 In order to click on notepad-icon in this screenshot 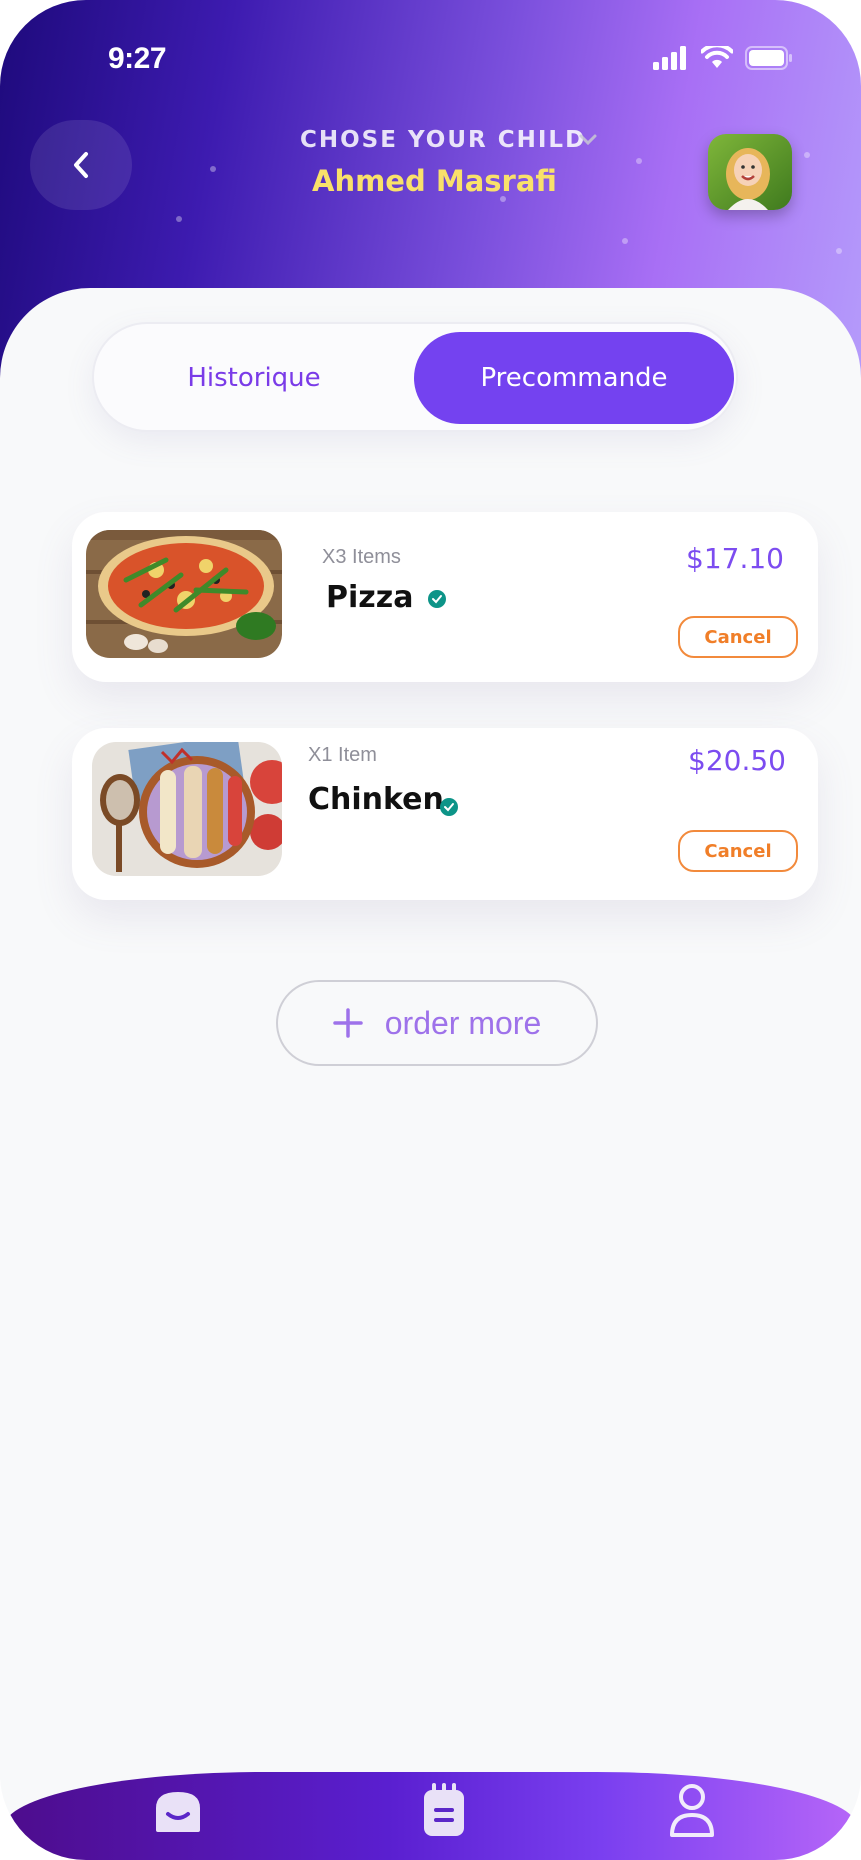, I will do `click(444, 1809)`.